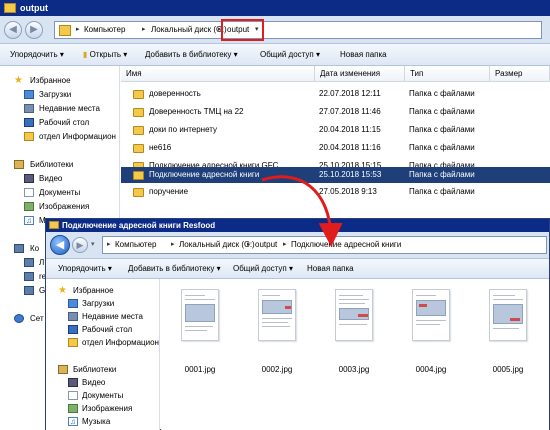 This screenshot has width=550, height=430. What do you see at coordinates (200, 369) in the screenshot?
I see `file-name: 0001.jpg` at bounding box center [200, 369].